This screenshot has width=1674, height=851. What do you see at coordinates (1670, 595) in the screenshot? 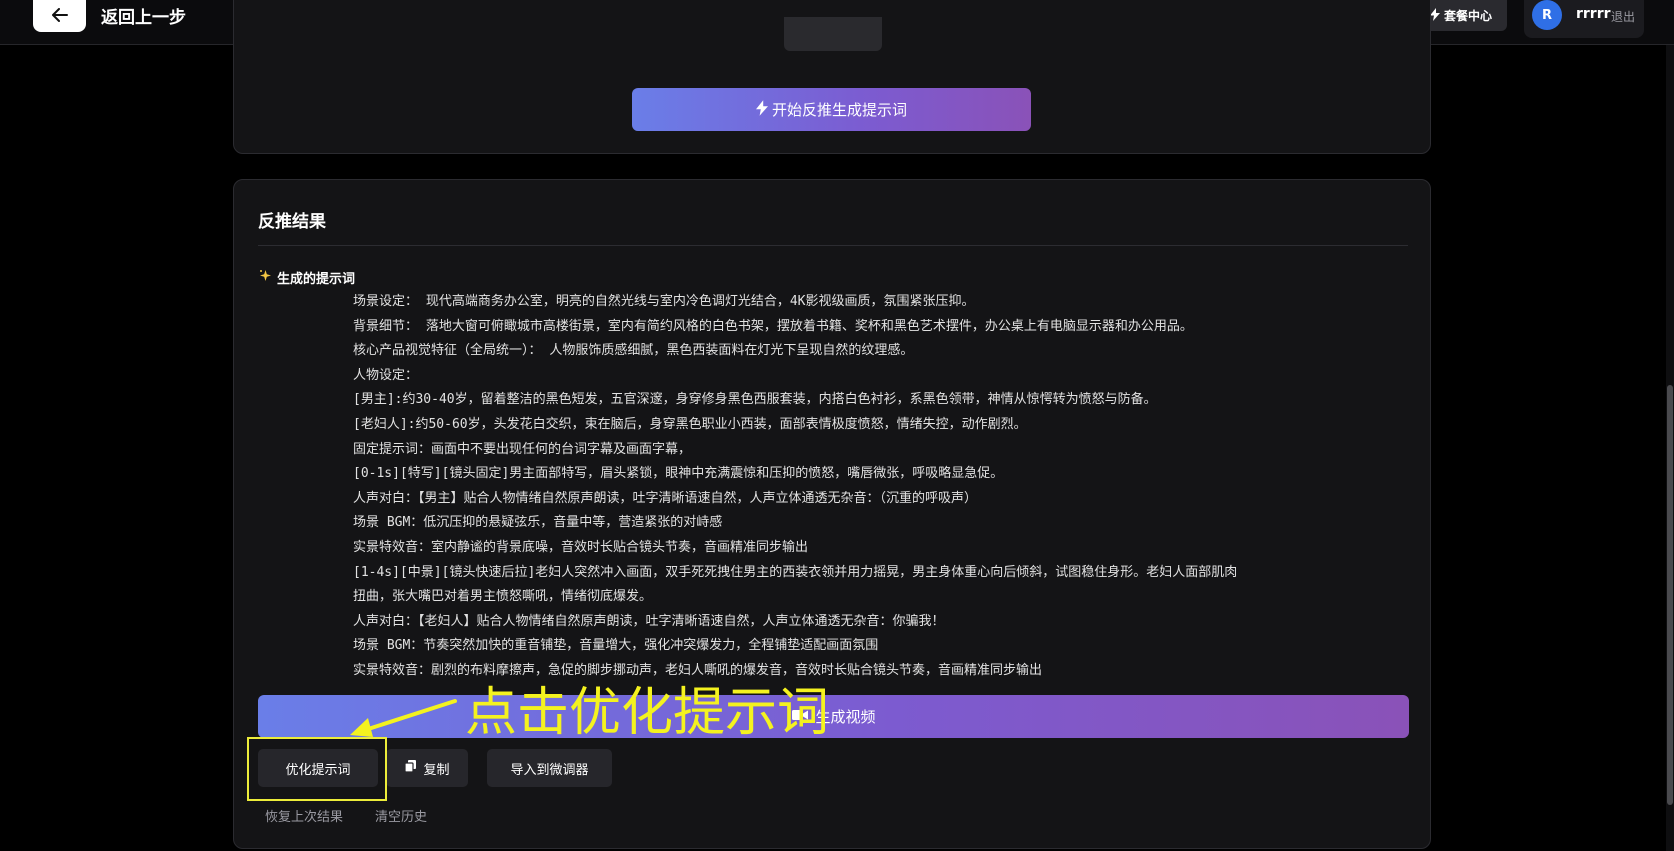
I see `scrollbar-thumb` at bounding box center [1670, 595].